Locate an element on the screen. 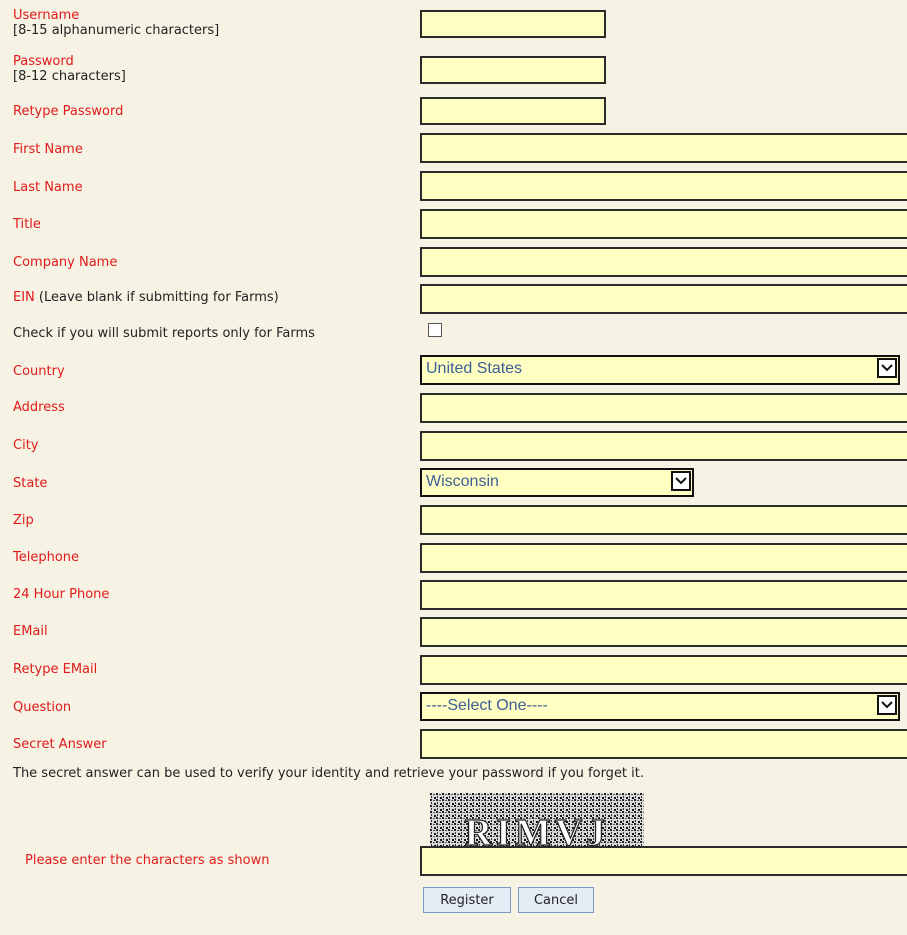 This screenshot has height=935, width=907. ein-input is located at coordinates (663, 299).